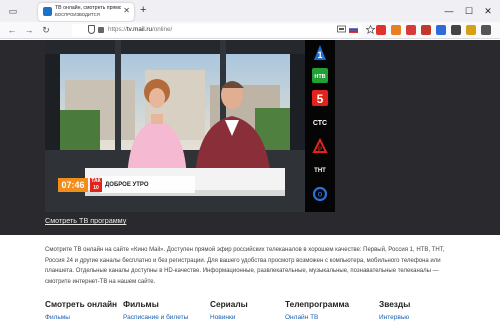  What do you see at coordinates (317, 304) in the screenshot?
I see `footer-heading-tvprogram: Телепрограмма` at bounding box center [317, 304].